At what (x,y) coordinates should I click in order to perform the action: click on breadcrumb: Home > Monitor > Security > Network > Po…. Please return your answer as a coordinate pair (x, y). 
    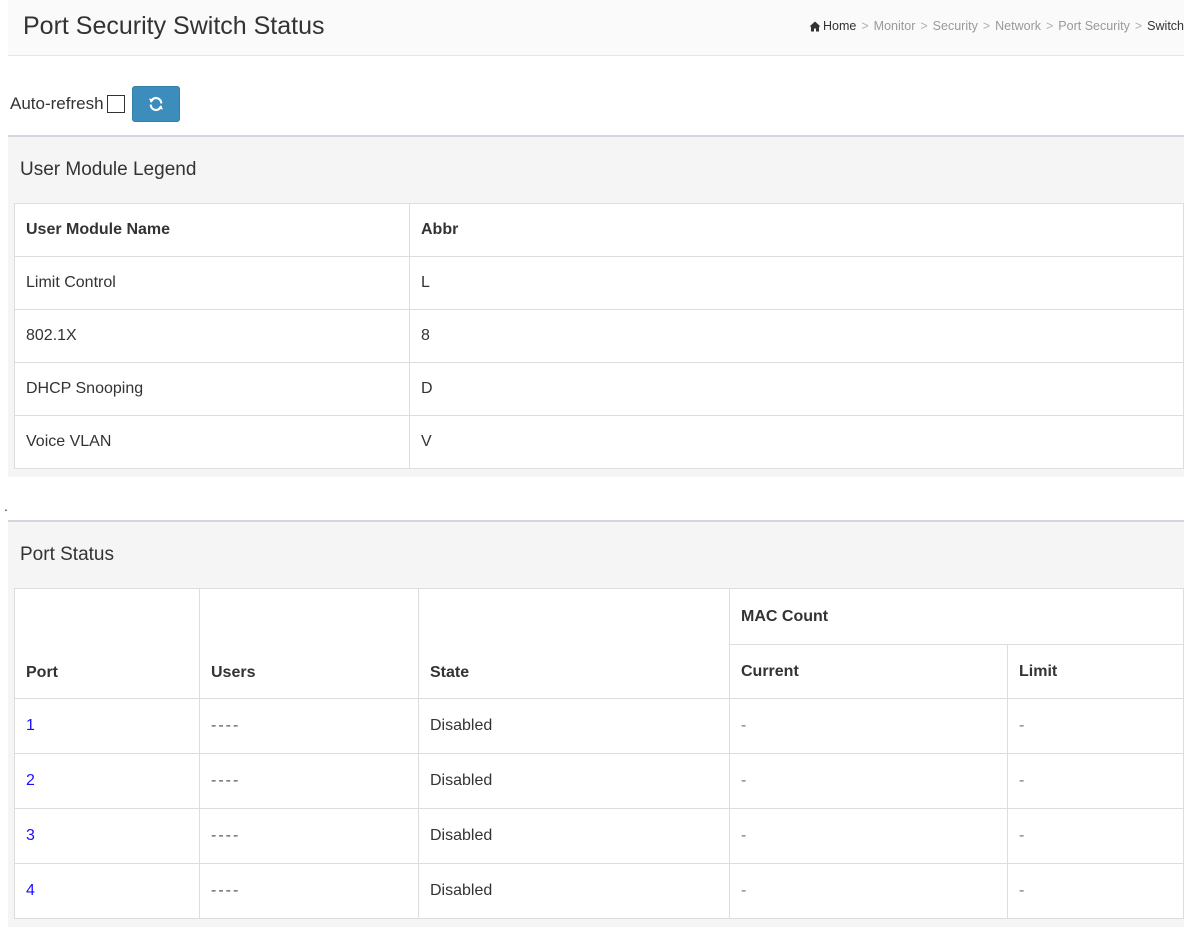
    Looking at the image, I should click on (996, 26).